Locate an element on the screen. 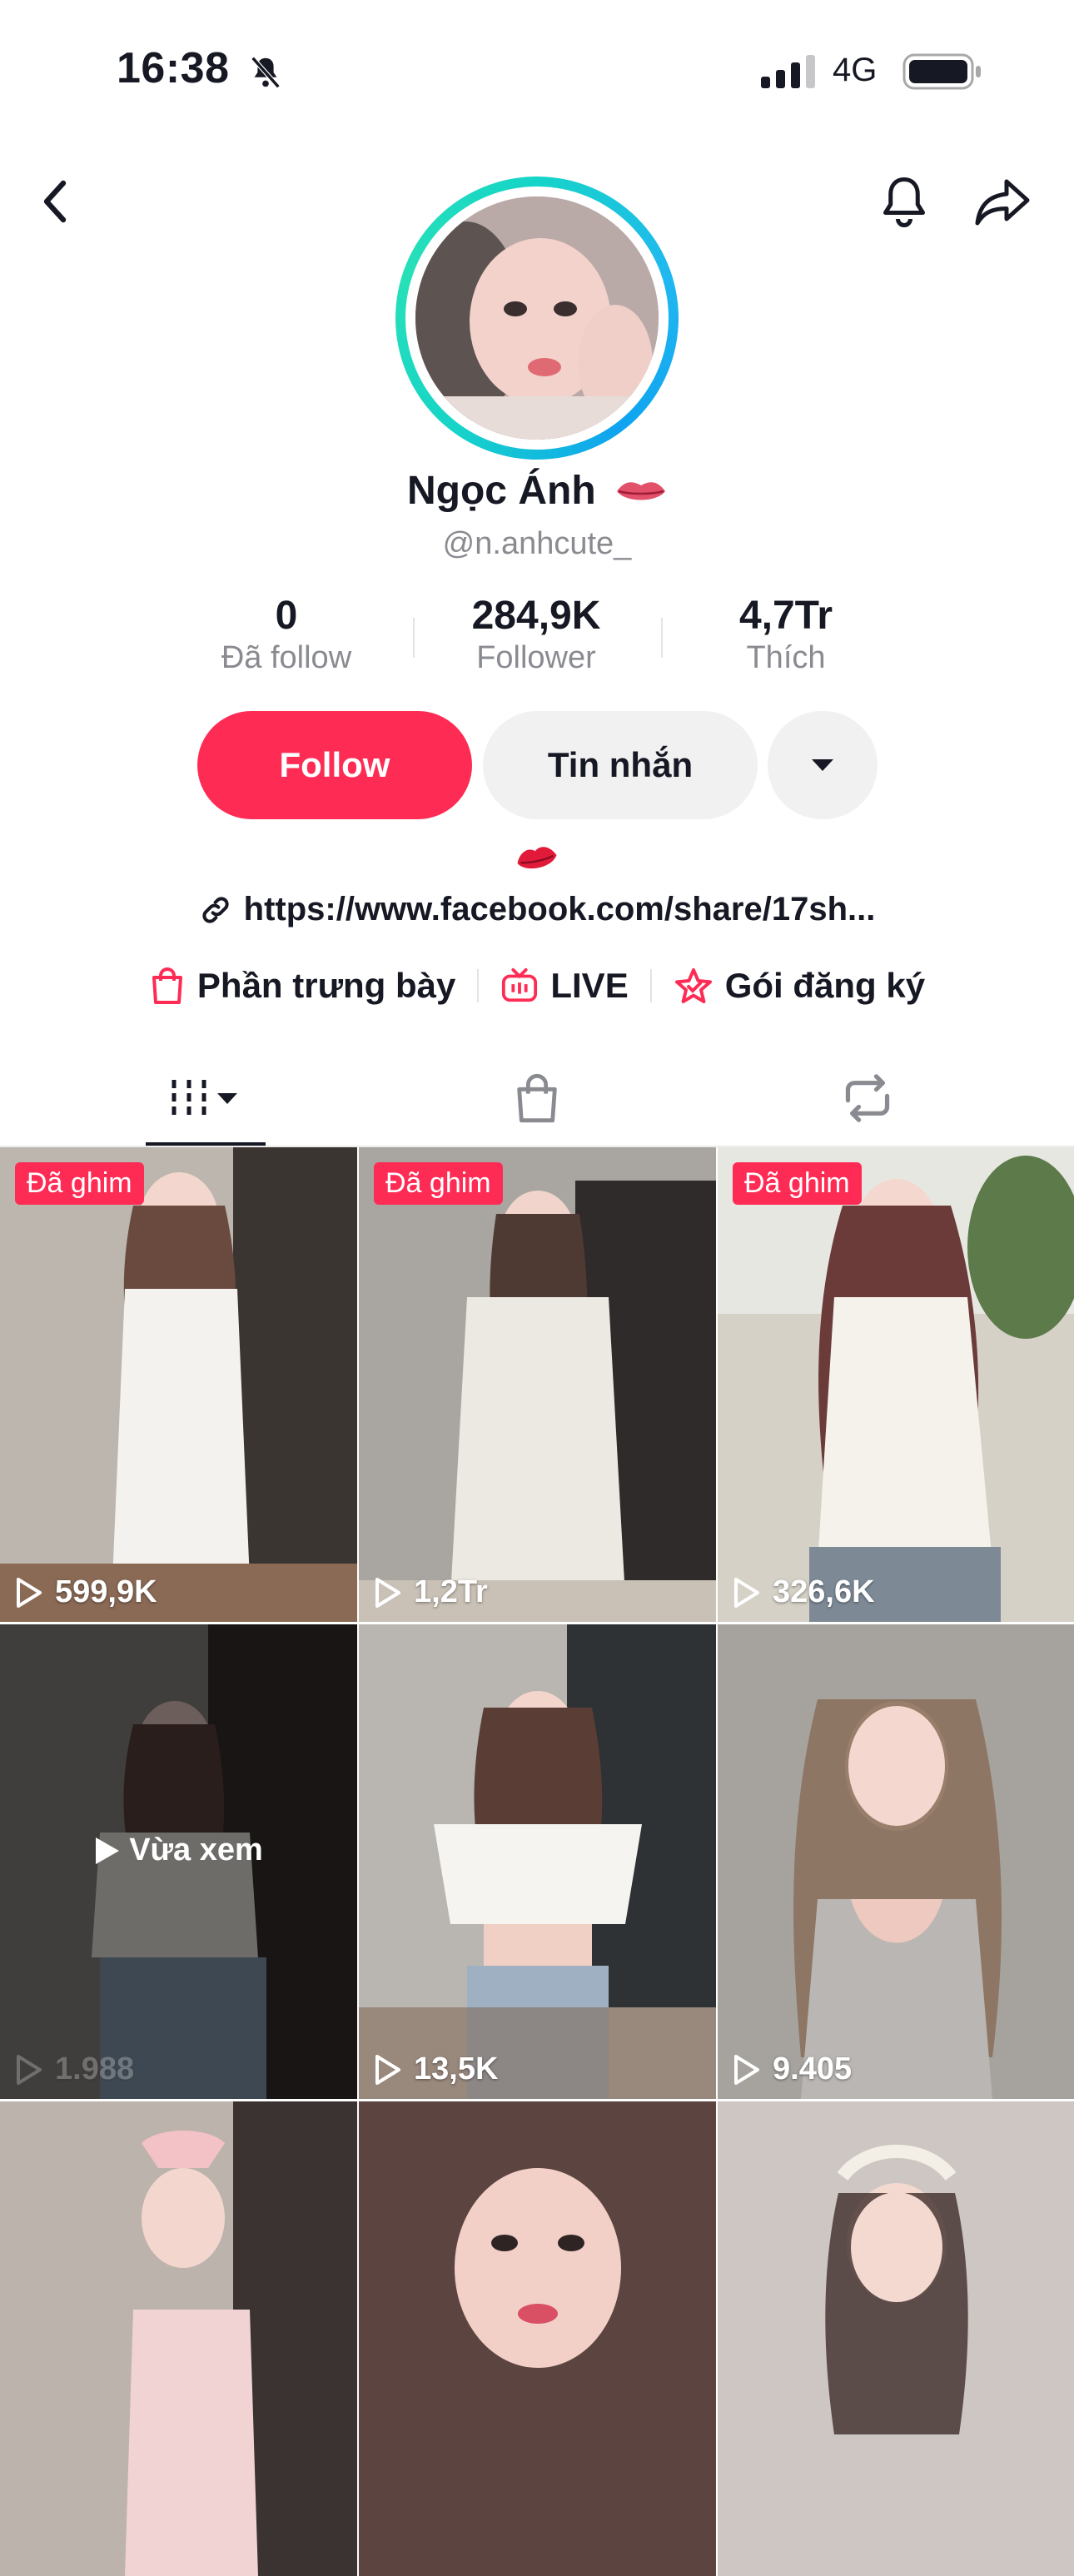  stat-likes: 4,7Tr Thích is located at coordinates (786, 634).